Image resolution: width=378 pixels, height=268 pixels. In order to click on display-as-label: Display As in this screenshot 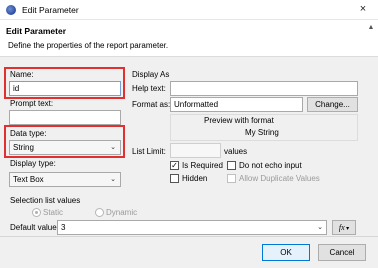, I will do `click(151, 74)`.